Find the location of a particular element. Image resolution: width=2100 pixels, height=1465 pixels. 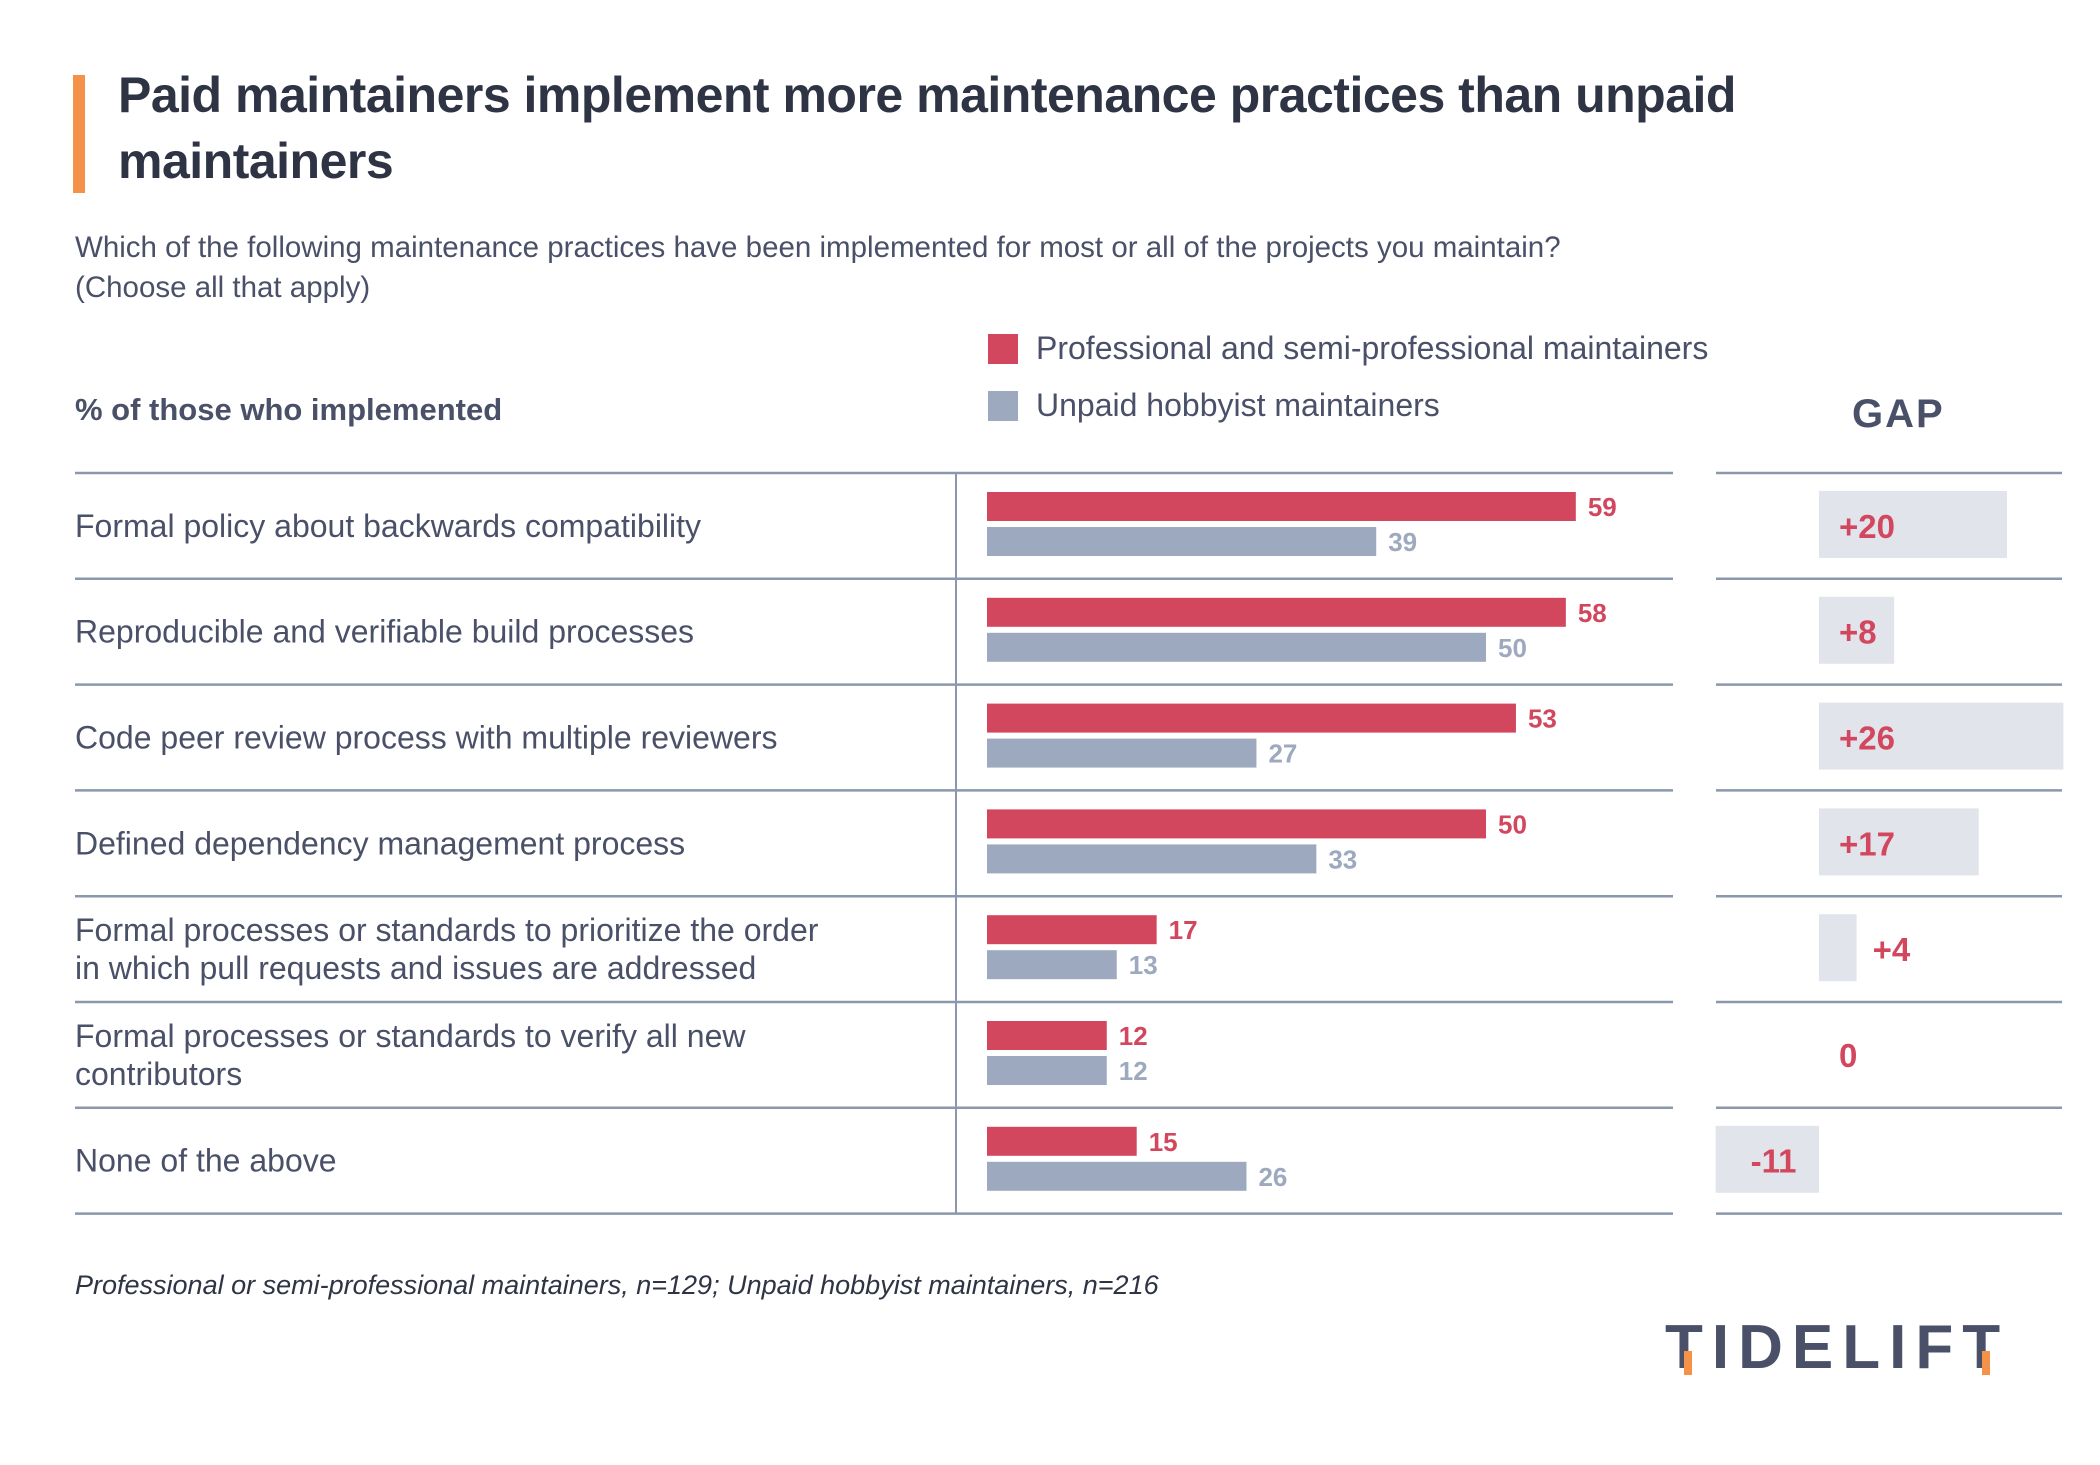

value-label-professional: 58 is located at coordinates (1592, 613).